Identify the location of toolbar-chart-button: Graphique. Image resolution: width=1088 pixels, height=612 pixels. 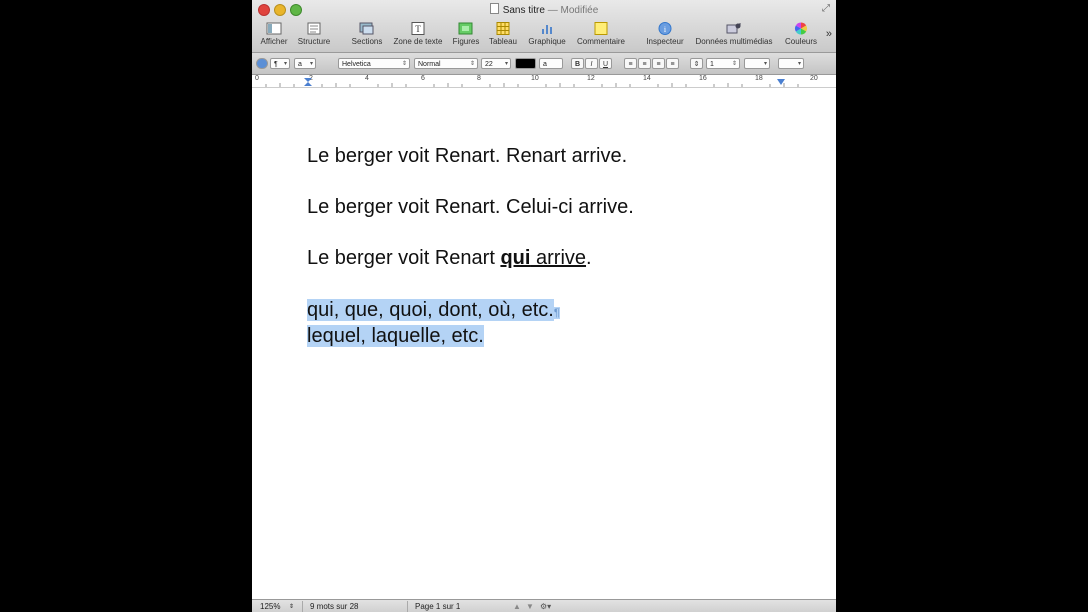
(547, 34).